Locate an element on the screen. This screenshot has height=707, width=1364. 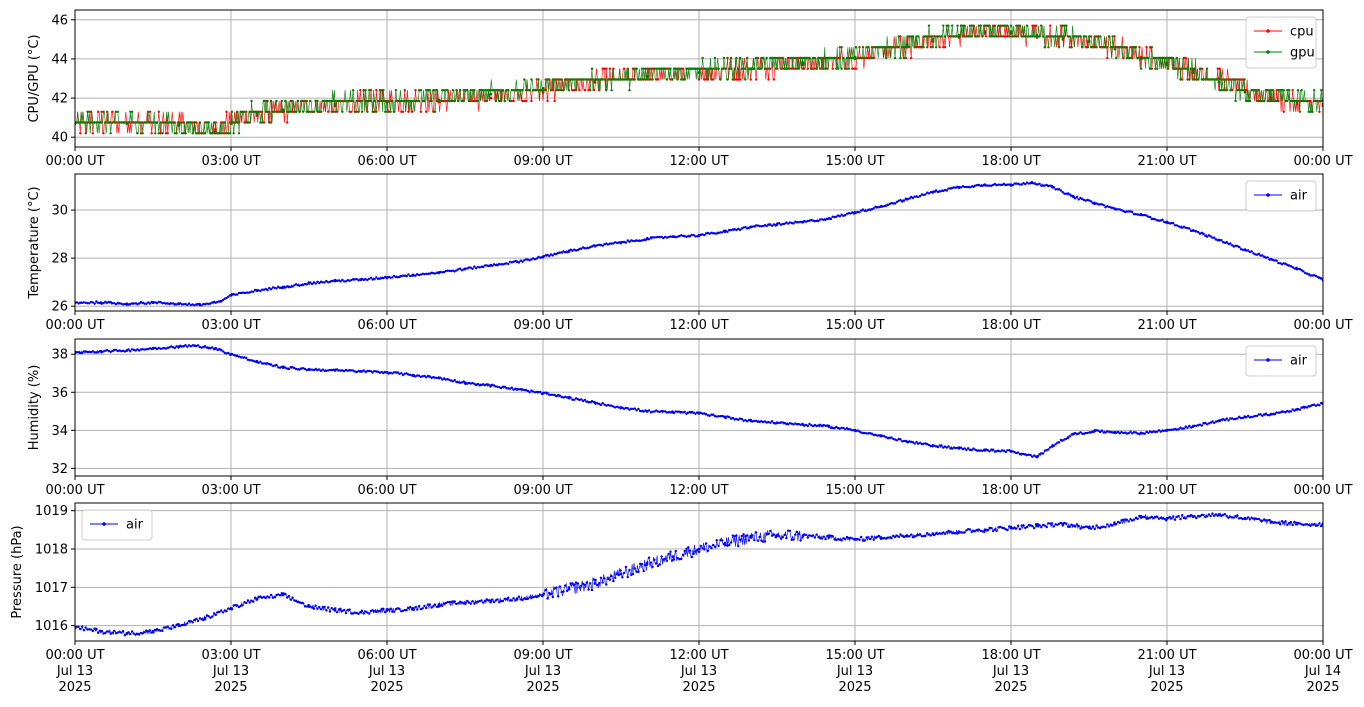
x-tick-label: 03:00 UT is located at coordinates (230, 490).